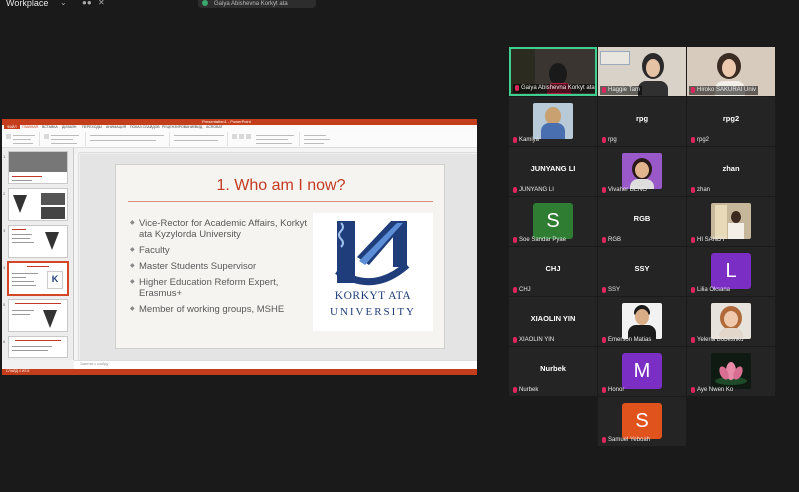 This screenshot has width=799, height=492. Describe the element at coordinates (214, 127) in the screenshot. I see `tab-acrobat: ACROBAT` at that location.